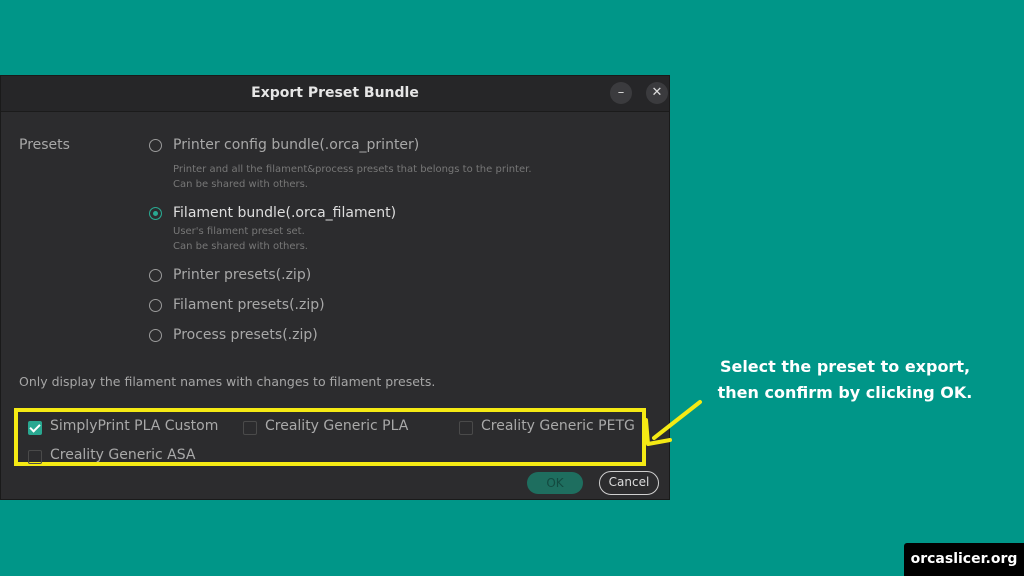  I want to click on annotation-line-2: then confirm by clicking OK., so click(845, 392).